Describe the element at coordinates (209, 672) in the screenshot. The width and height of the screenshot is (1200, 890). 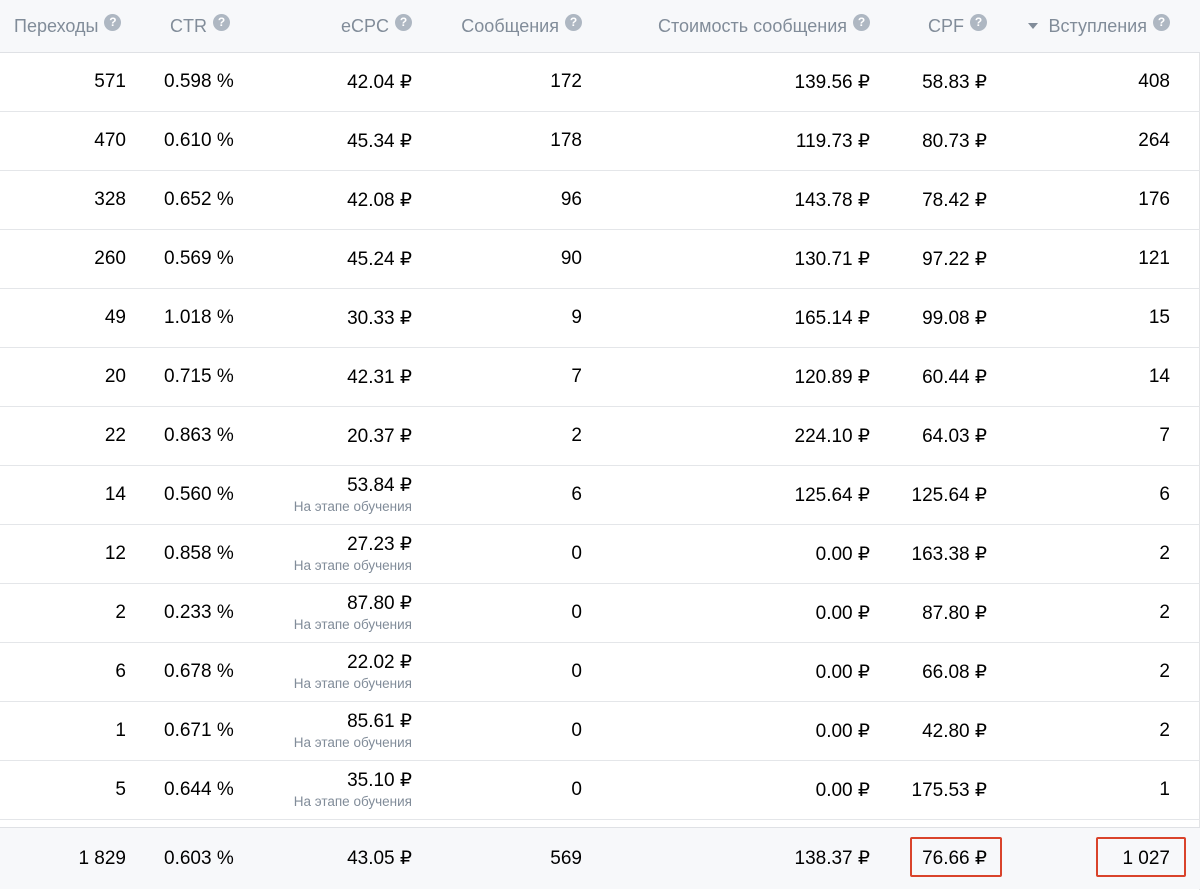
I see `cell-ctr: 0.678 %` at that location.